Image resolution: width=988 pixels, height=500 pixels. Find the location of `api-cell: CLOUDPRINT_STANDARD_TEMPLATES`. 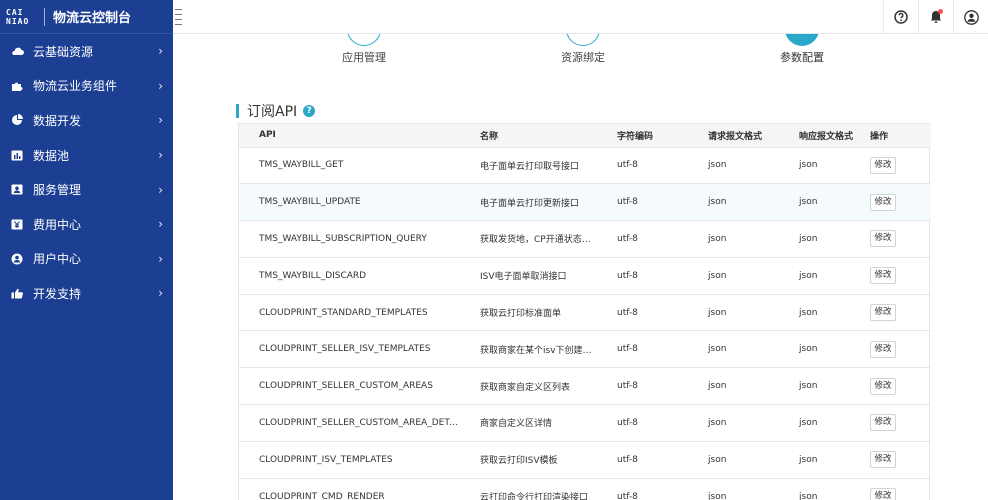

api-cell: CLOUDPRINT_STANDARD_TEMPLATES is located at coordinates (343, 312).